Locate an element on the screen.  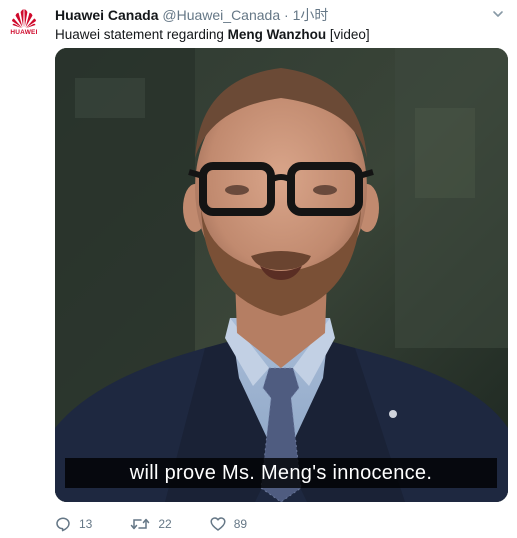
tweet-header: Huawei Canada @Huawei_Canada · 1小时 is located at coordinates (266, 15).